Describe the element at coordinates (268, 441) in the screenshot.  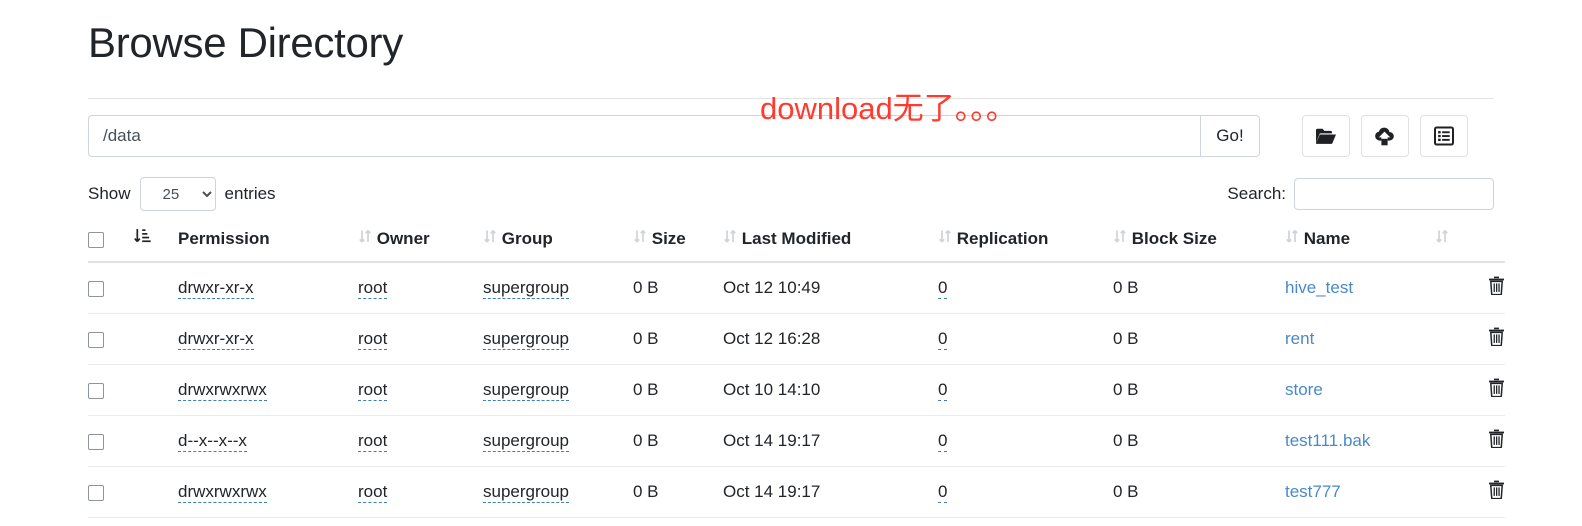
I see `cell-permission: d--x--x--x` at that location.